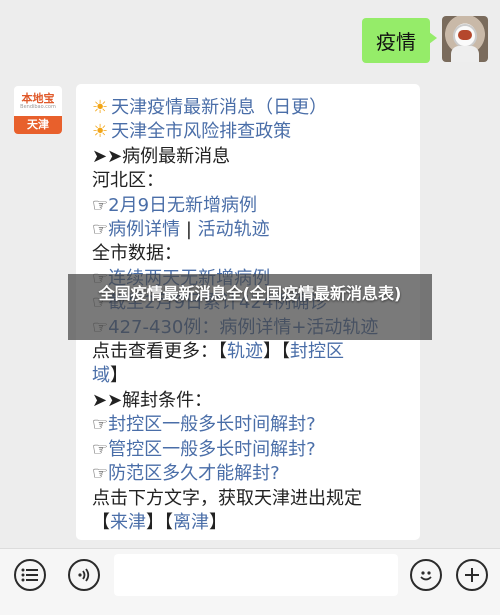  What do you see at coordinates (182, 205) in the screenshot?
I see `message-link: 2月9日无新增病例` at bounding box center [182, 205].